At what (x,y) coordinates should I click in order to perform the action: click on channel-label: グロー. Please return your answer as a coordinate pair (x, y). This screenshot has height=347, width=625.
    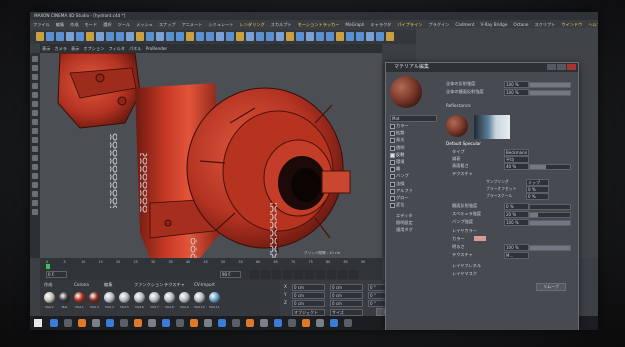
    Looking at the image, I should click on (402, 198).